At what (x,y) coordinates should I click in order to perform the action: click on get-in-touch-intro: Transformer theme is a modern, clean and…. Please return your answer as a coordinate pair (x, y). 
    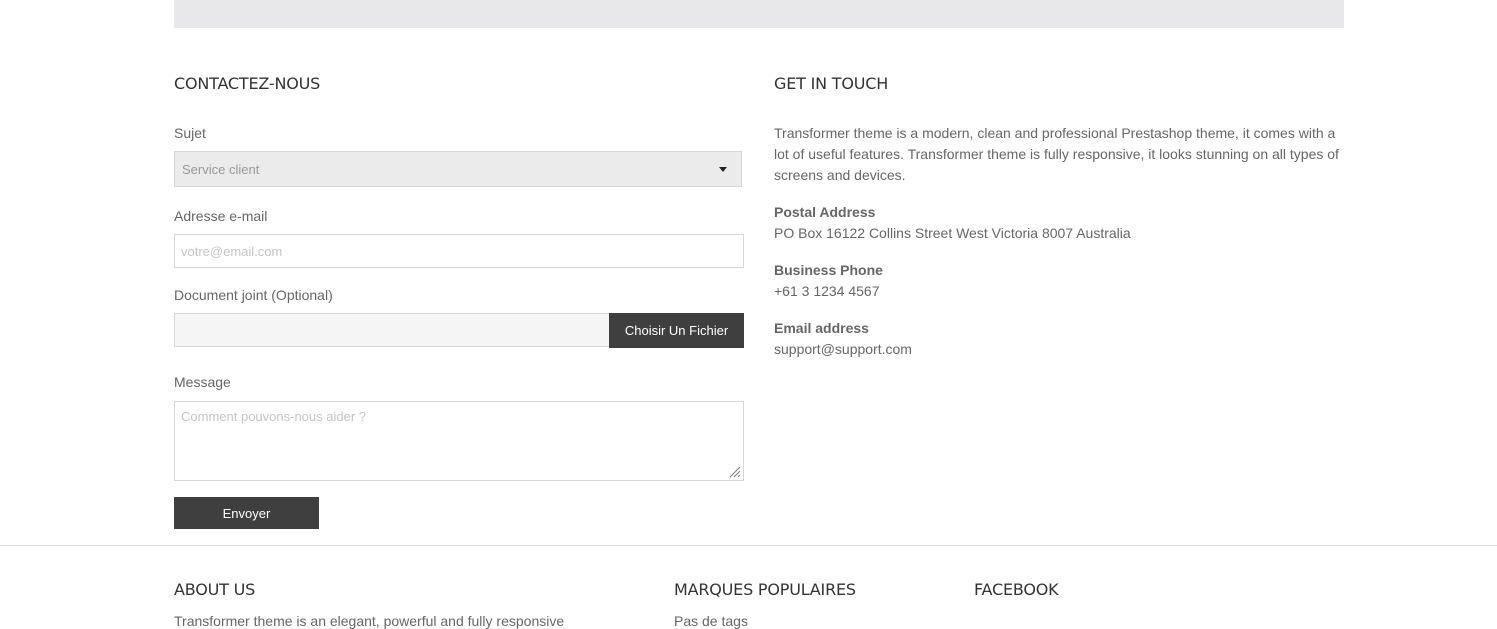
    Looking at the image, I should click on (1056, 154).